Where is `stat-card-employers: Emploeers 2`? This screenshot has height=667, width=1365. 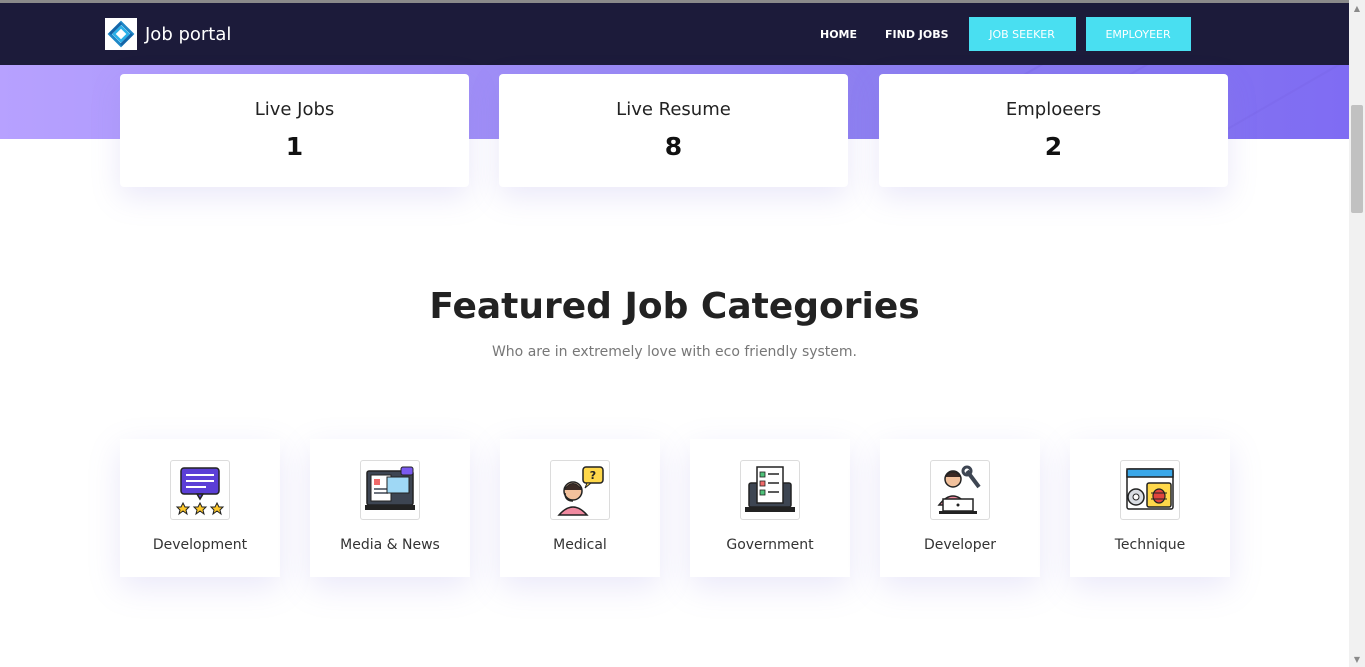 stat-card-employers: Emploeers 2 is located at coordinates (1053, 130).